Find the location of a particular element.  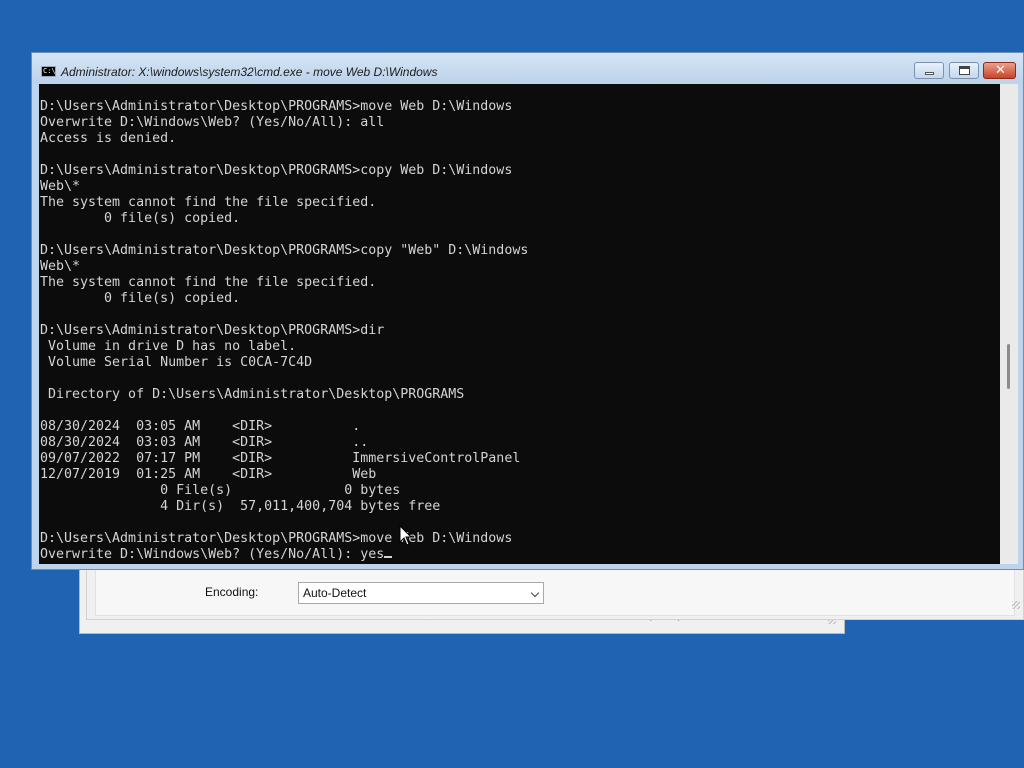

minimize-button is located at coordinates (929, 70).